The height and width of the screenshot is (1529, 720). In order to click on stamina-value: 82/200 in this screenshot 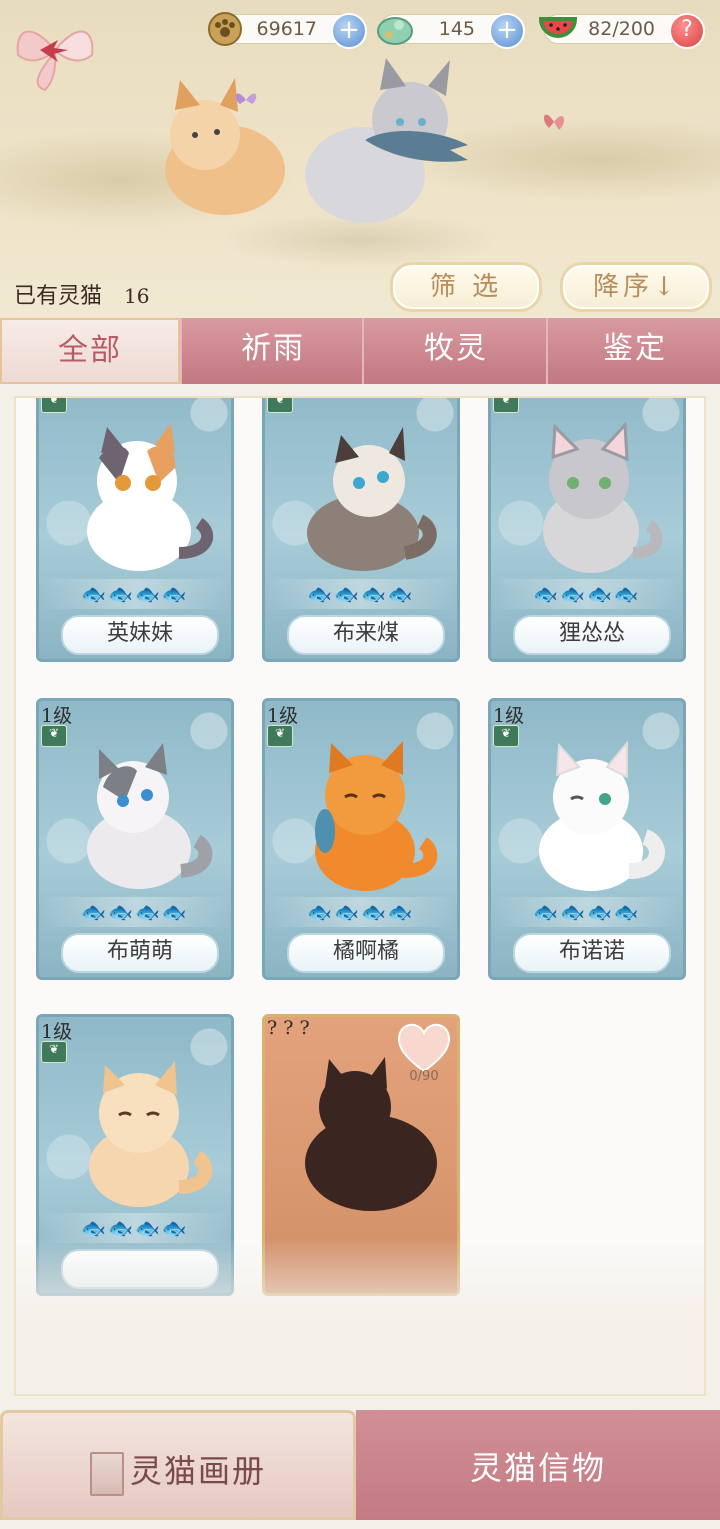, I will do `click(621, 29)`.